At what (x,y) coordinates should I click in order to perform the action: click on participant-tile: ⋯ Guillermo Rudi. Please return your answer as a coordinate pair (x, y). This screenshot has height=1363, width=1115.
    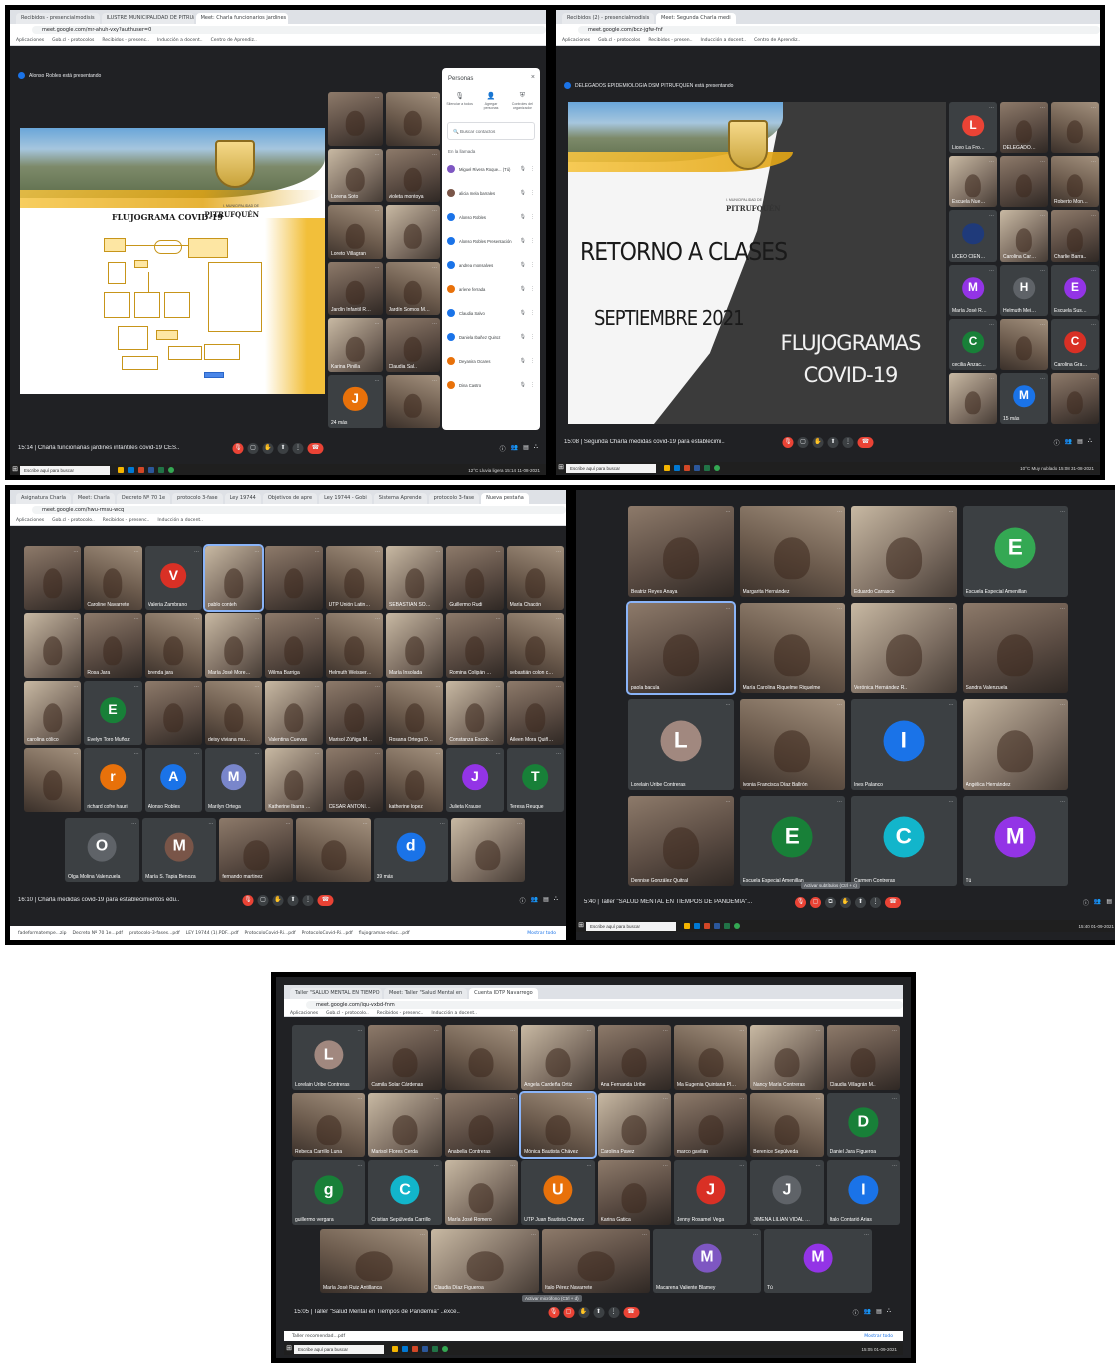
    Looking at the image, I should click on (475, 578).